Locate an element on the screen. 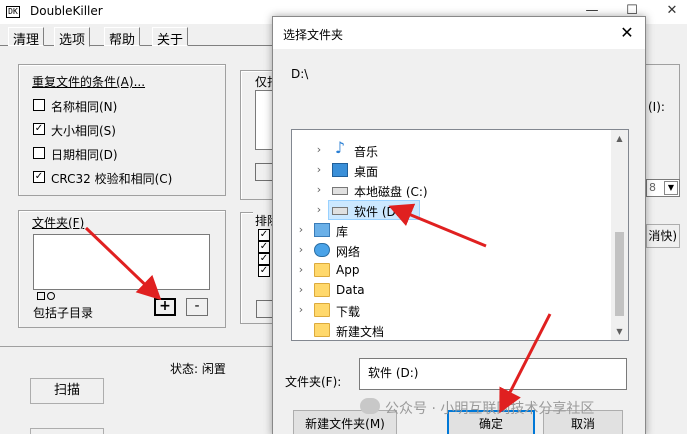  watermark: 公众号 · 小明互联网技术分享社区 is located at coordinates (490, 409).